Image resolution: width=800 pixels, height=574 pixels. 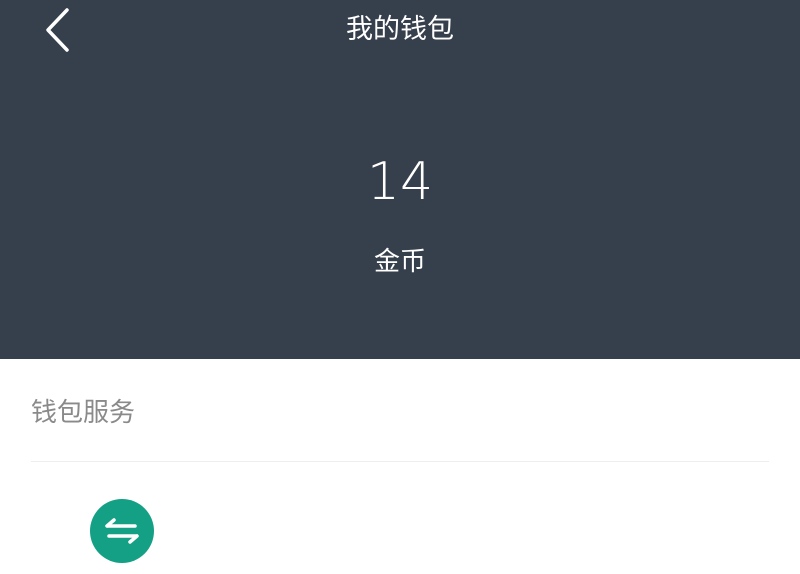 I want to click on coin-balance-value: 14, so click(x=400, y=182).